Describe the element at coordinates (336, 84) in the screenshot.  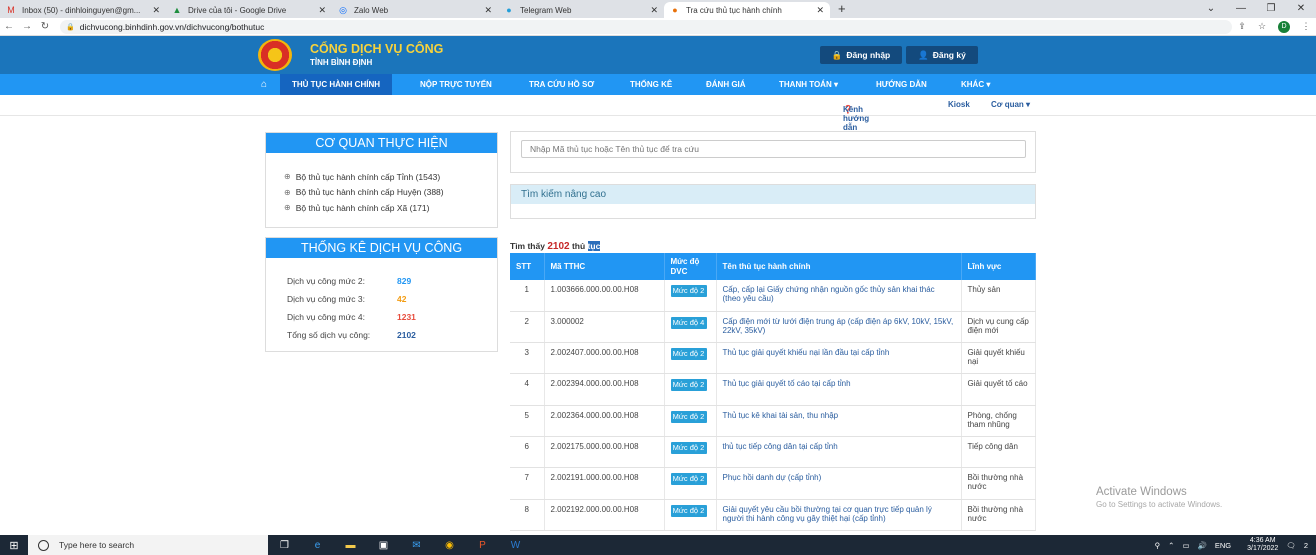
I see `menu-item: THỦ TỤC HÀNH CHÍNH` at that location.